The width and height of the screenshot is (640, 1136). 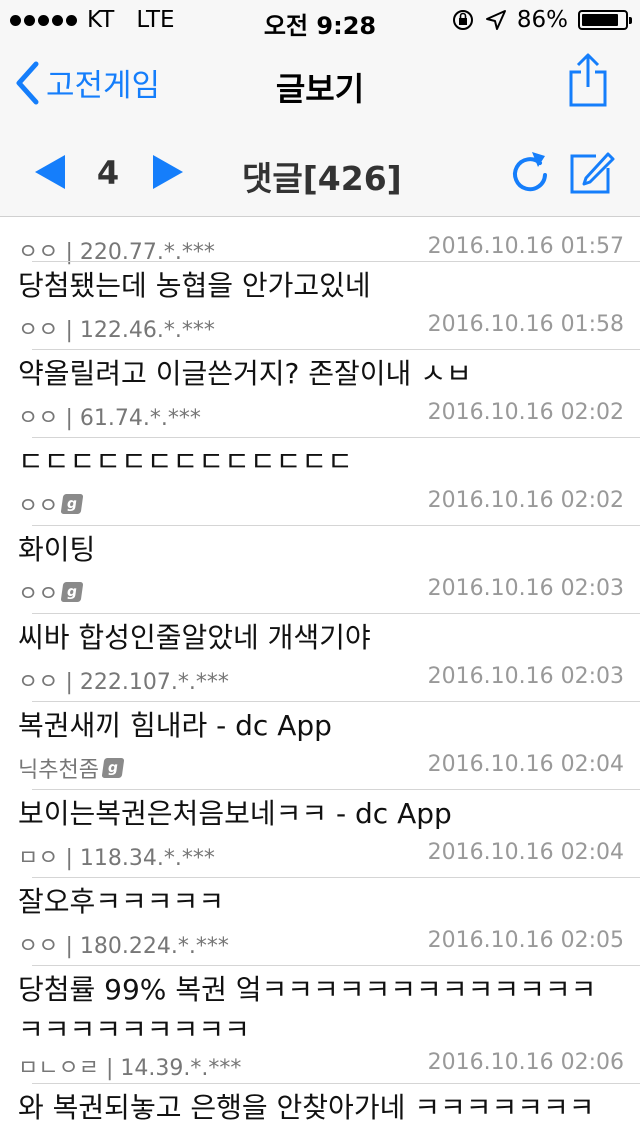 I want to click on comment-text: 화이팅, so click(x=57, y=549).